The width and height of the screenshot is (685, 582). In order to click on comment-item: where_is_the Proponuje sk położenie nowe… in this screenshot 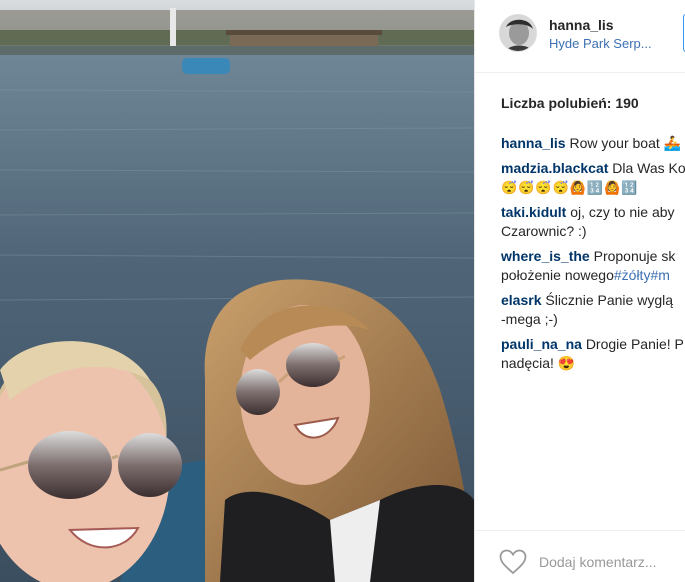, I will do `click(593, 266)`.